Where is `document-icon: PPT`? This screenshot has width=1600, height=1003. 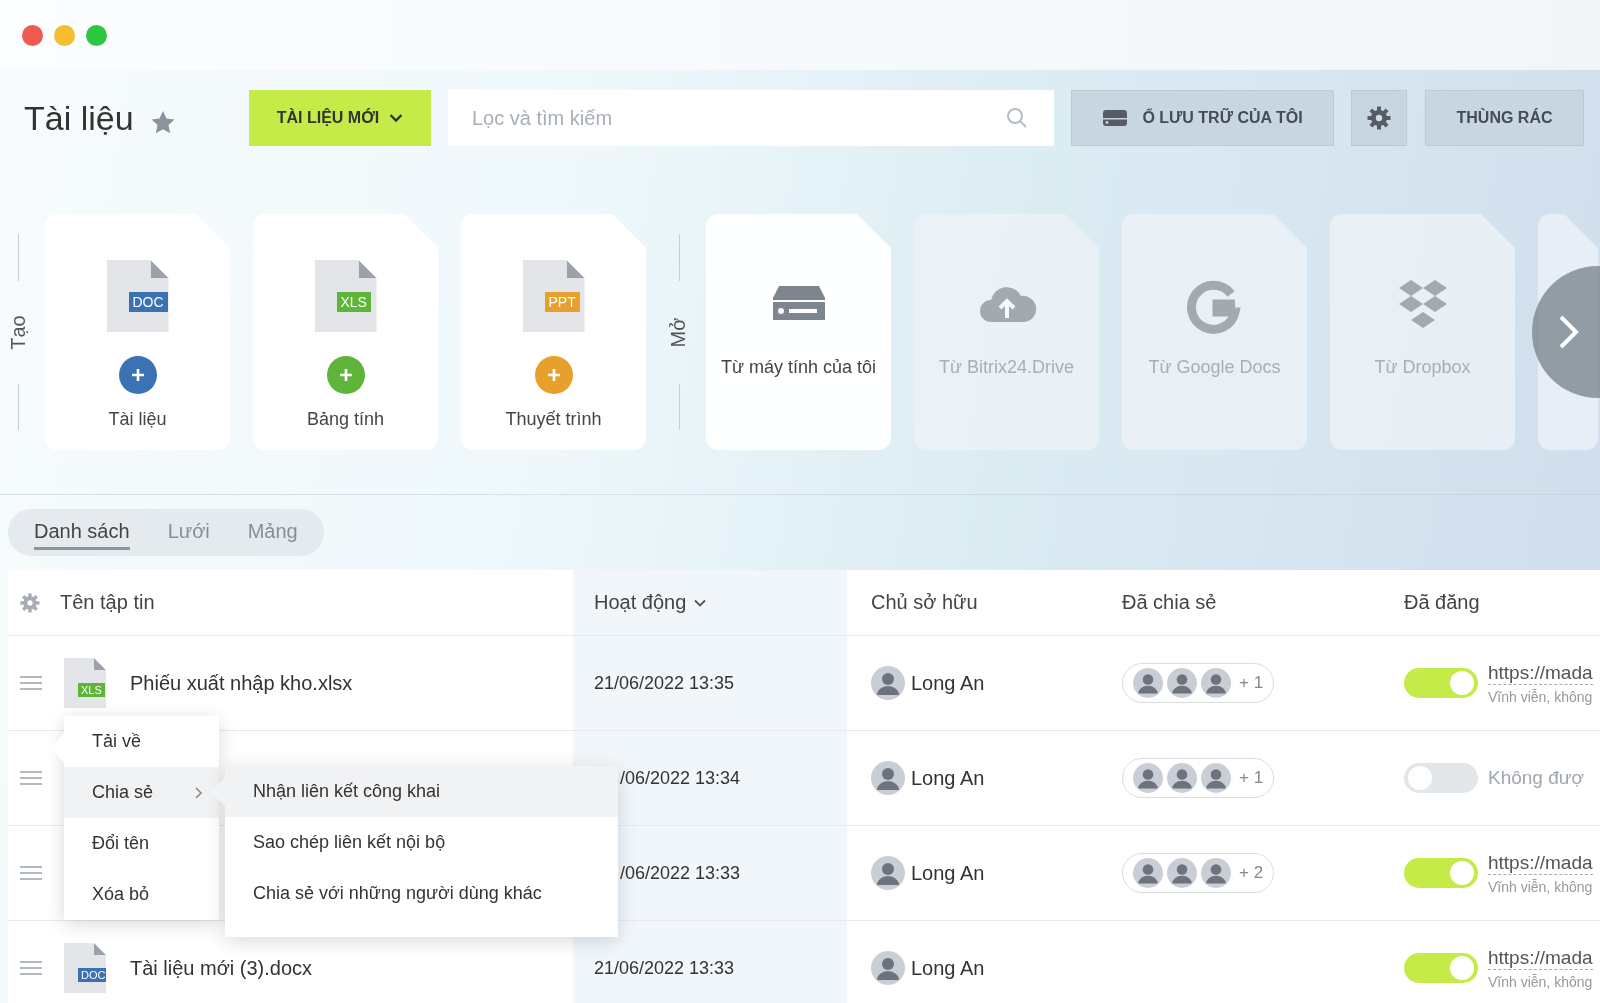 document-icon: PPT is located at coordinates (553, 296).